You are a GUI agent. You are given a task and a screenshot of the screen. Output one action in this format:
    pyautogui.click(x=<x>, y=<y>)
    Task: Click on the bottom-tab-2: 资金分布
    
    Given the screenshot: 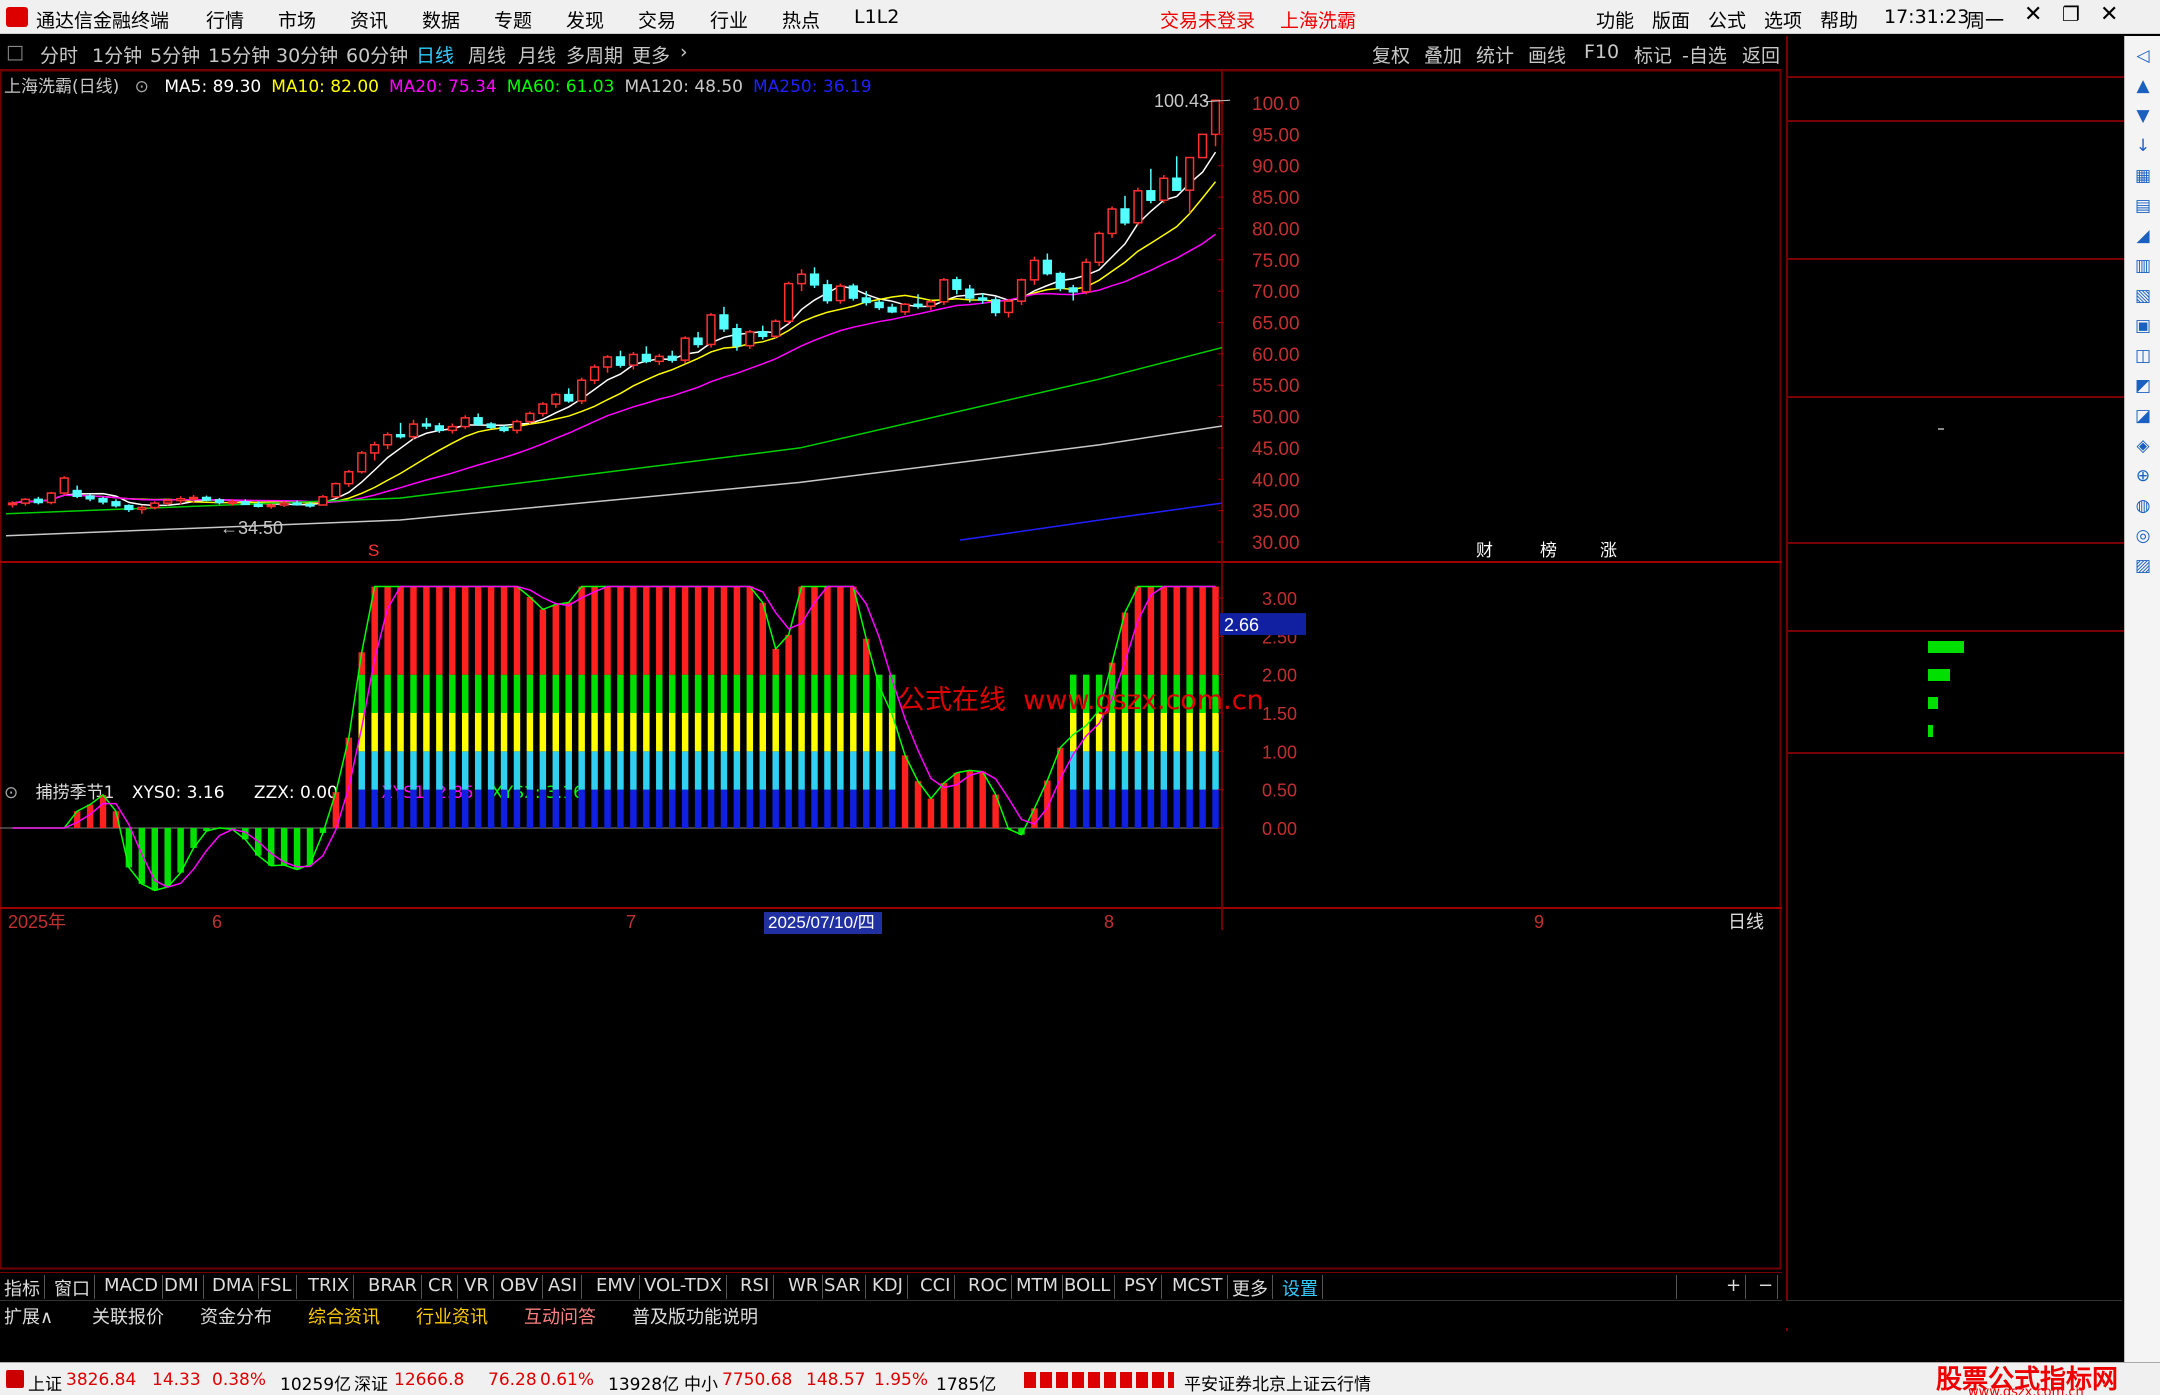 What is the action you would take?
    pyautogui.click(x=236, y=1316)
    